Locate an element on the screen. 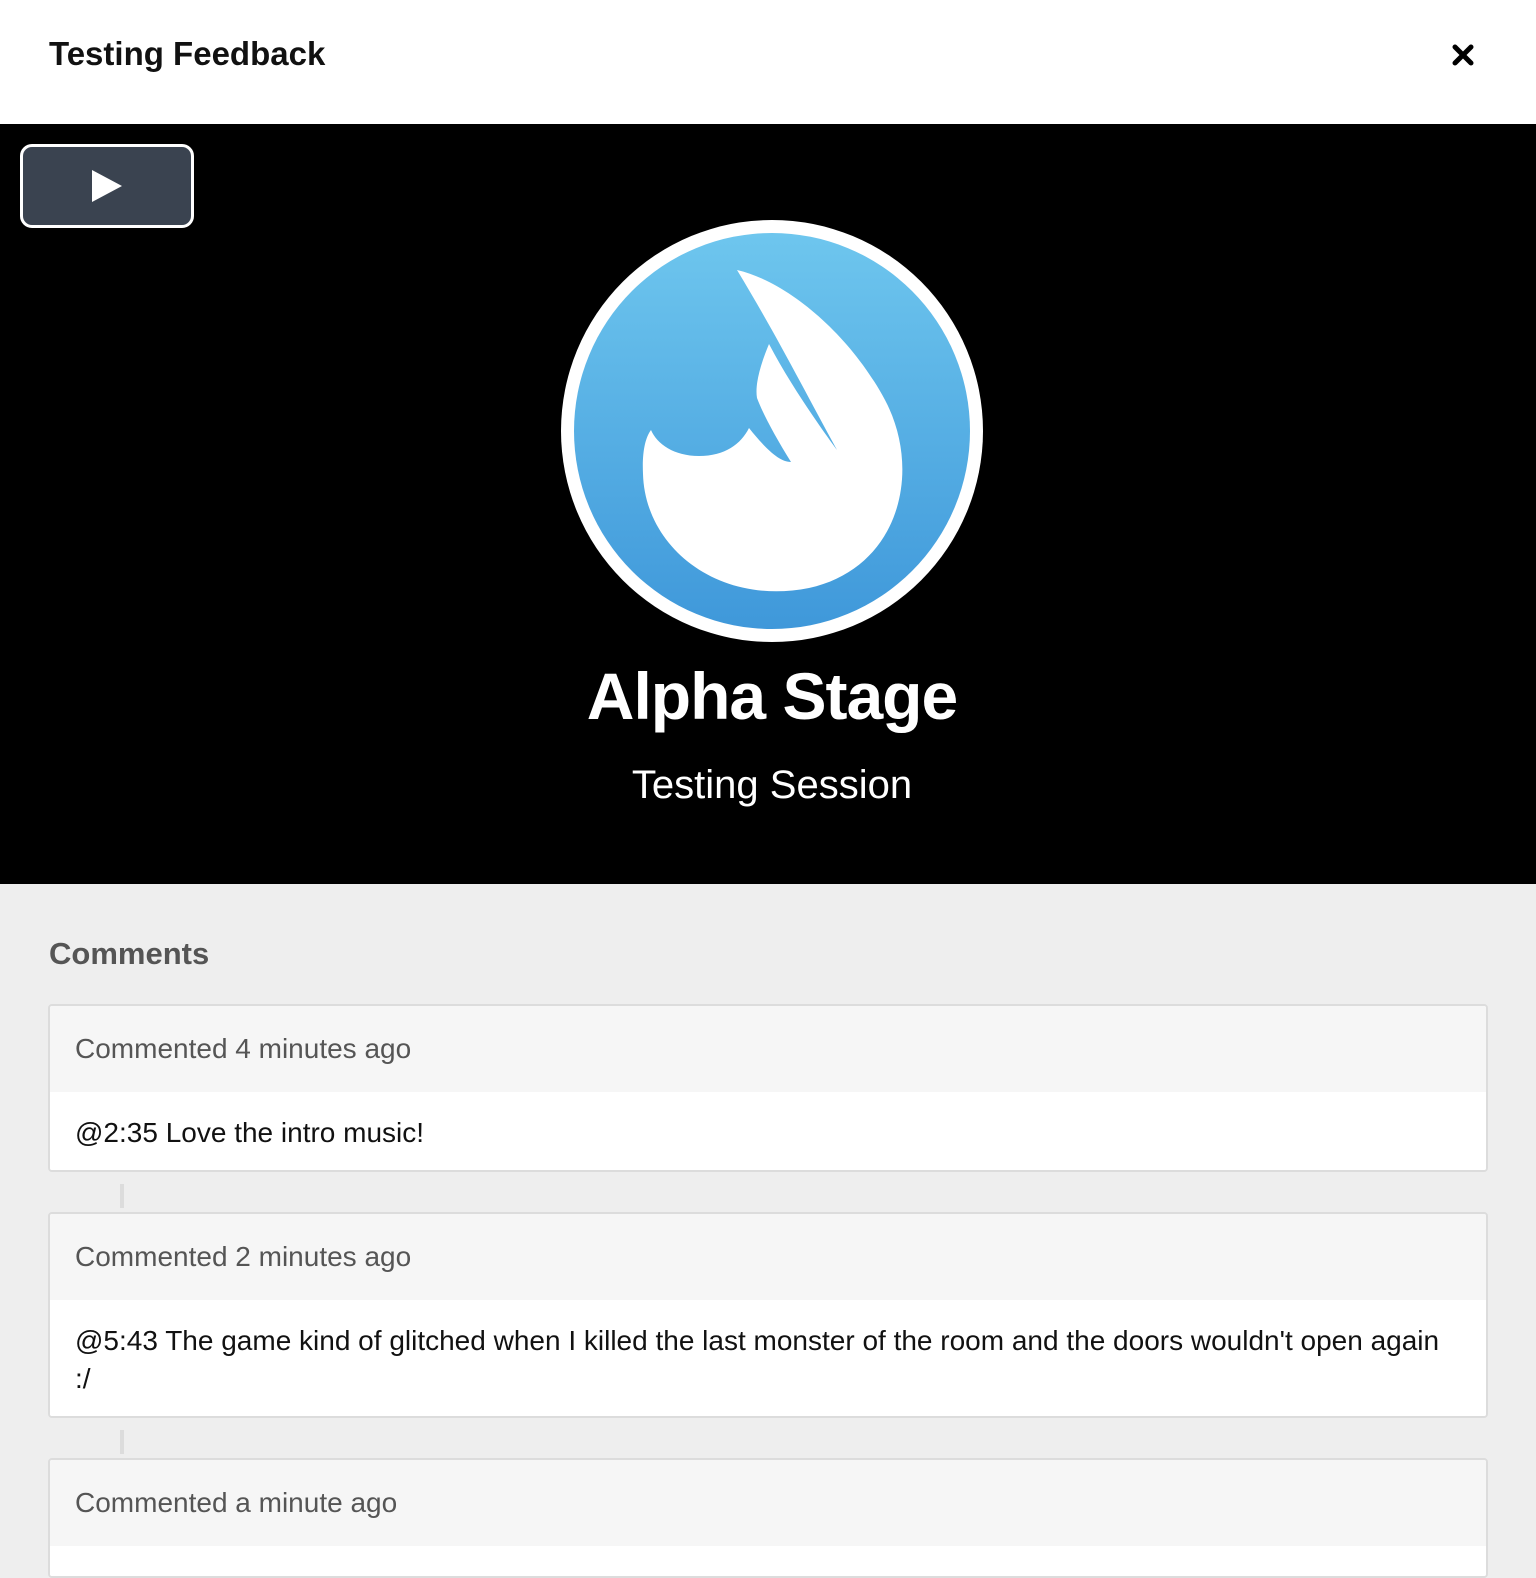 The height and width of the screenshot is (1578, 1536). close-icon is located at coordinates (1463, 55).